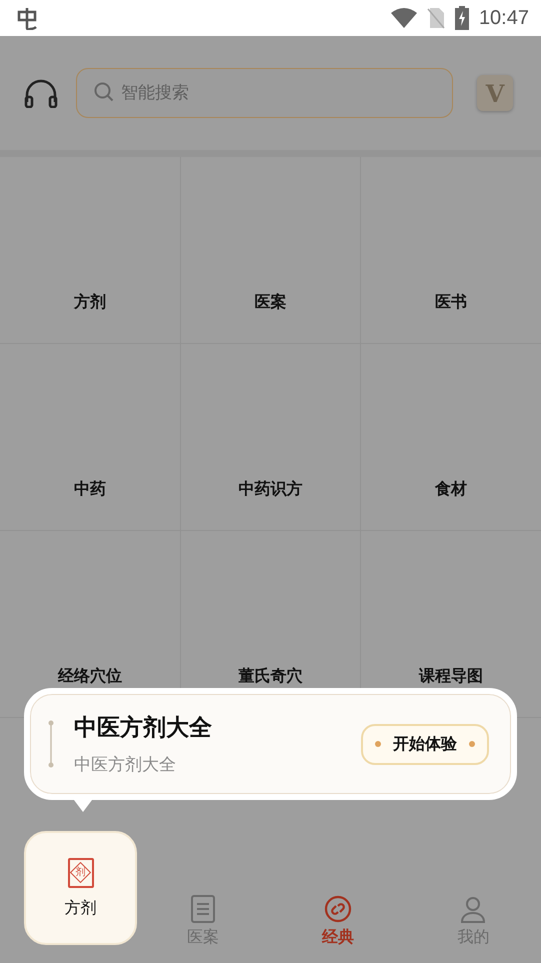 This screenshot has height=963, width=541. I want to click on category-label: 董氏奇穴, so click(270, 676).